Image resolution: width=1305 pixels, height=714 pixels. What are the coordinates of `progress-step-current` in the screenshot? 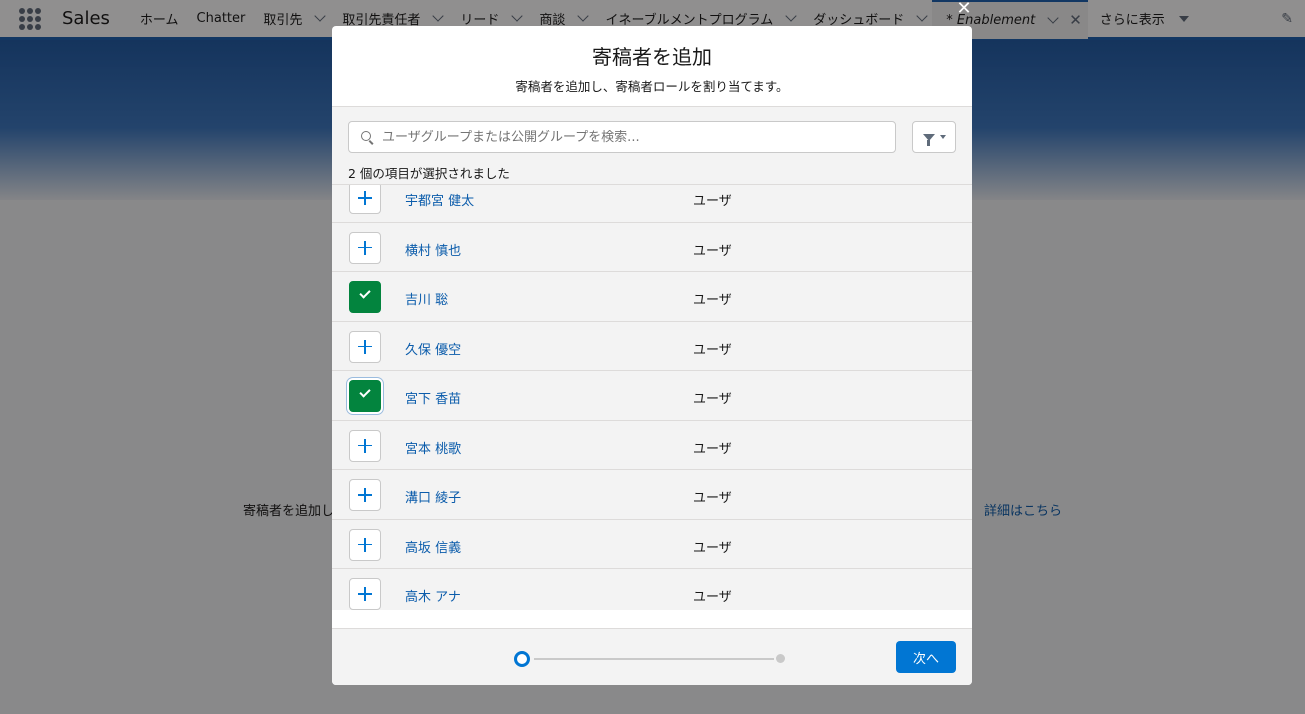 It's located at (522, 659).